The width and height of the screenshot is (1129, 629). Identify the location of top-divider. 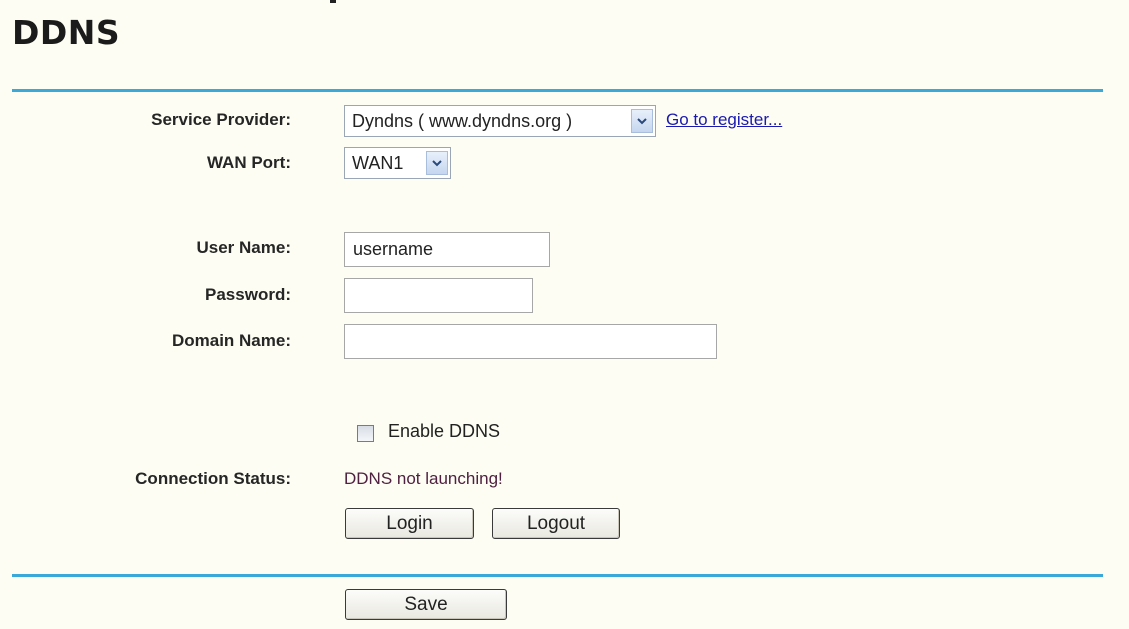
(557, 90).